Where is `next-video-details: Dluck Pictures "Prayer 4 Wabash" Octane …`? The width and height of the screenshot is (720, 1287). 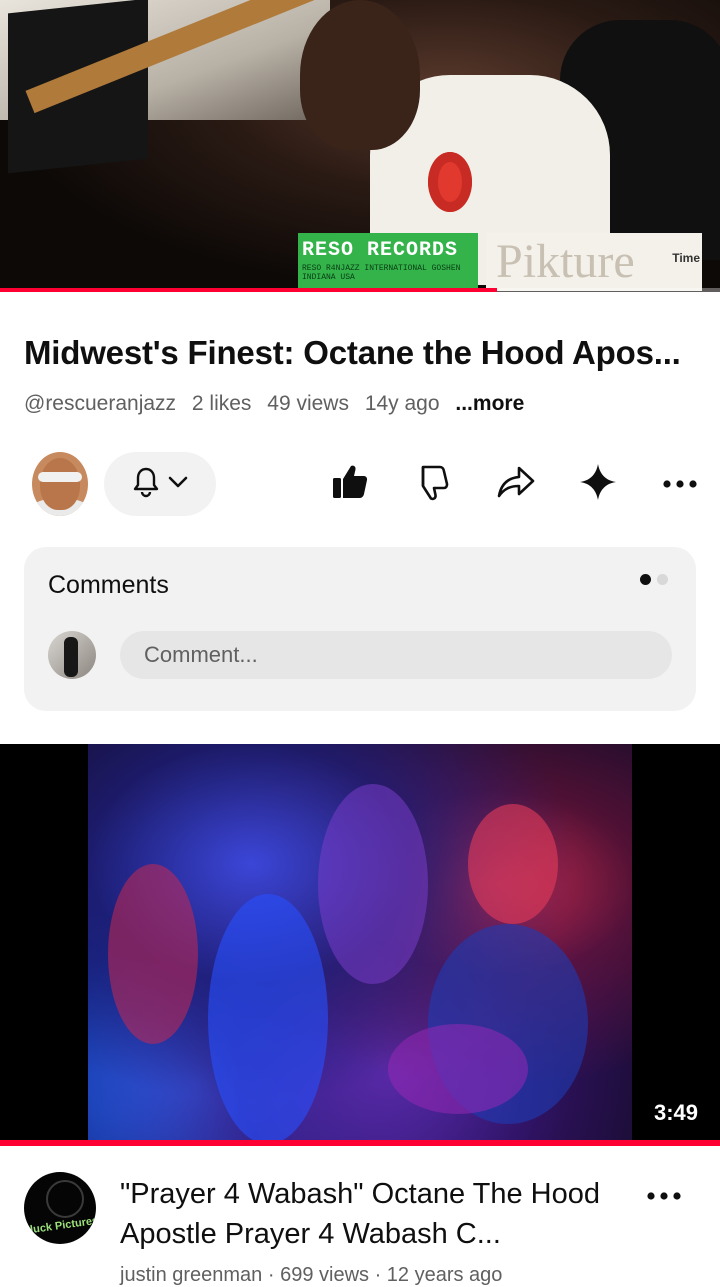 next-video-details: Dluck Pictures "Prayer 4 Wabash" Octane … is located at coordinates (360, 1223).